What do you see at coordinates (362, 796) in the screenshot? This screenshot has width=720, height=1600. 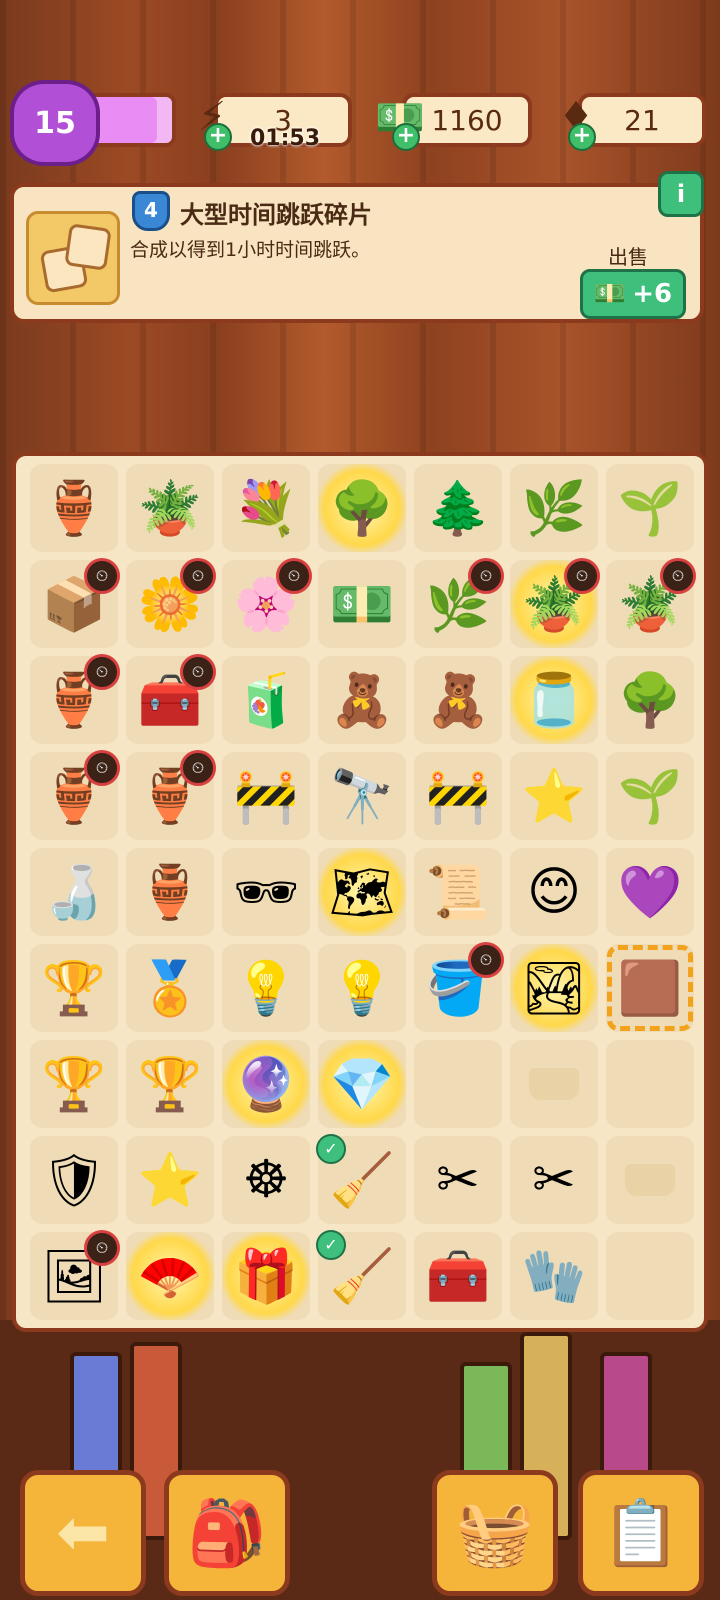 I see `board-cell-binoculars: 🔭` at bounding box center [362, 796].